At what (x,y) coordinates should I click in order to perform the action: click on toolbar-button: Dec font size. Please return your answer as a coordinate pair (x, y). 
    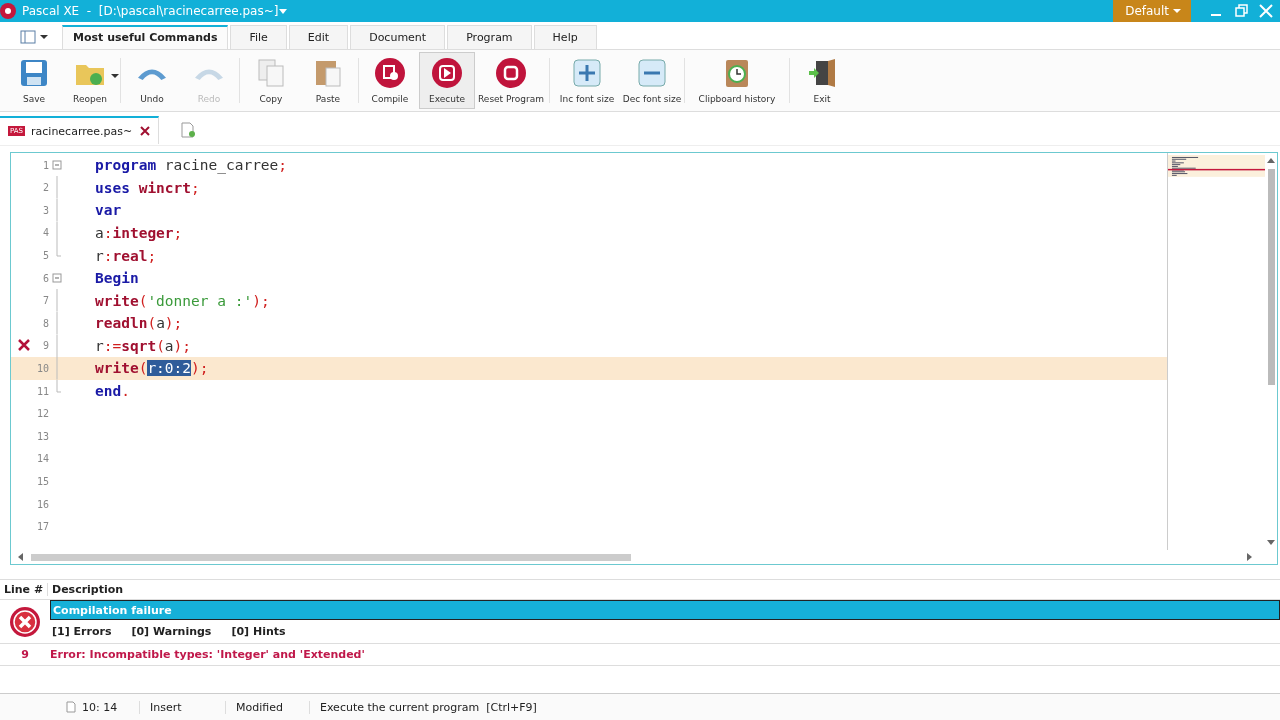
    Looking at the image, I should click on (652, 80).